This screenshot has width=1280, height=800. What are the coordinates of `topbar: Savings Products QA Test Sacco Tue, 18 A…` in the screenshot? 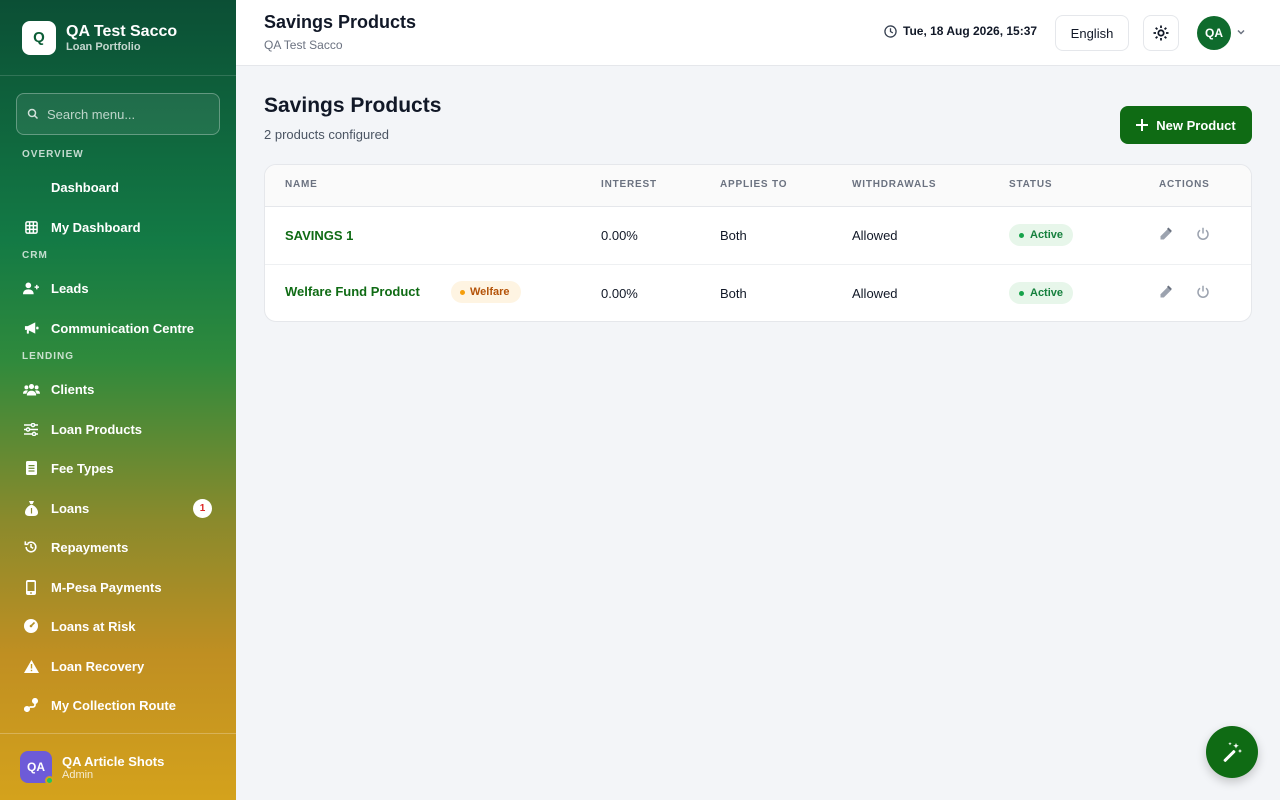 It's located at (758, 33).